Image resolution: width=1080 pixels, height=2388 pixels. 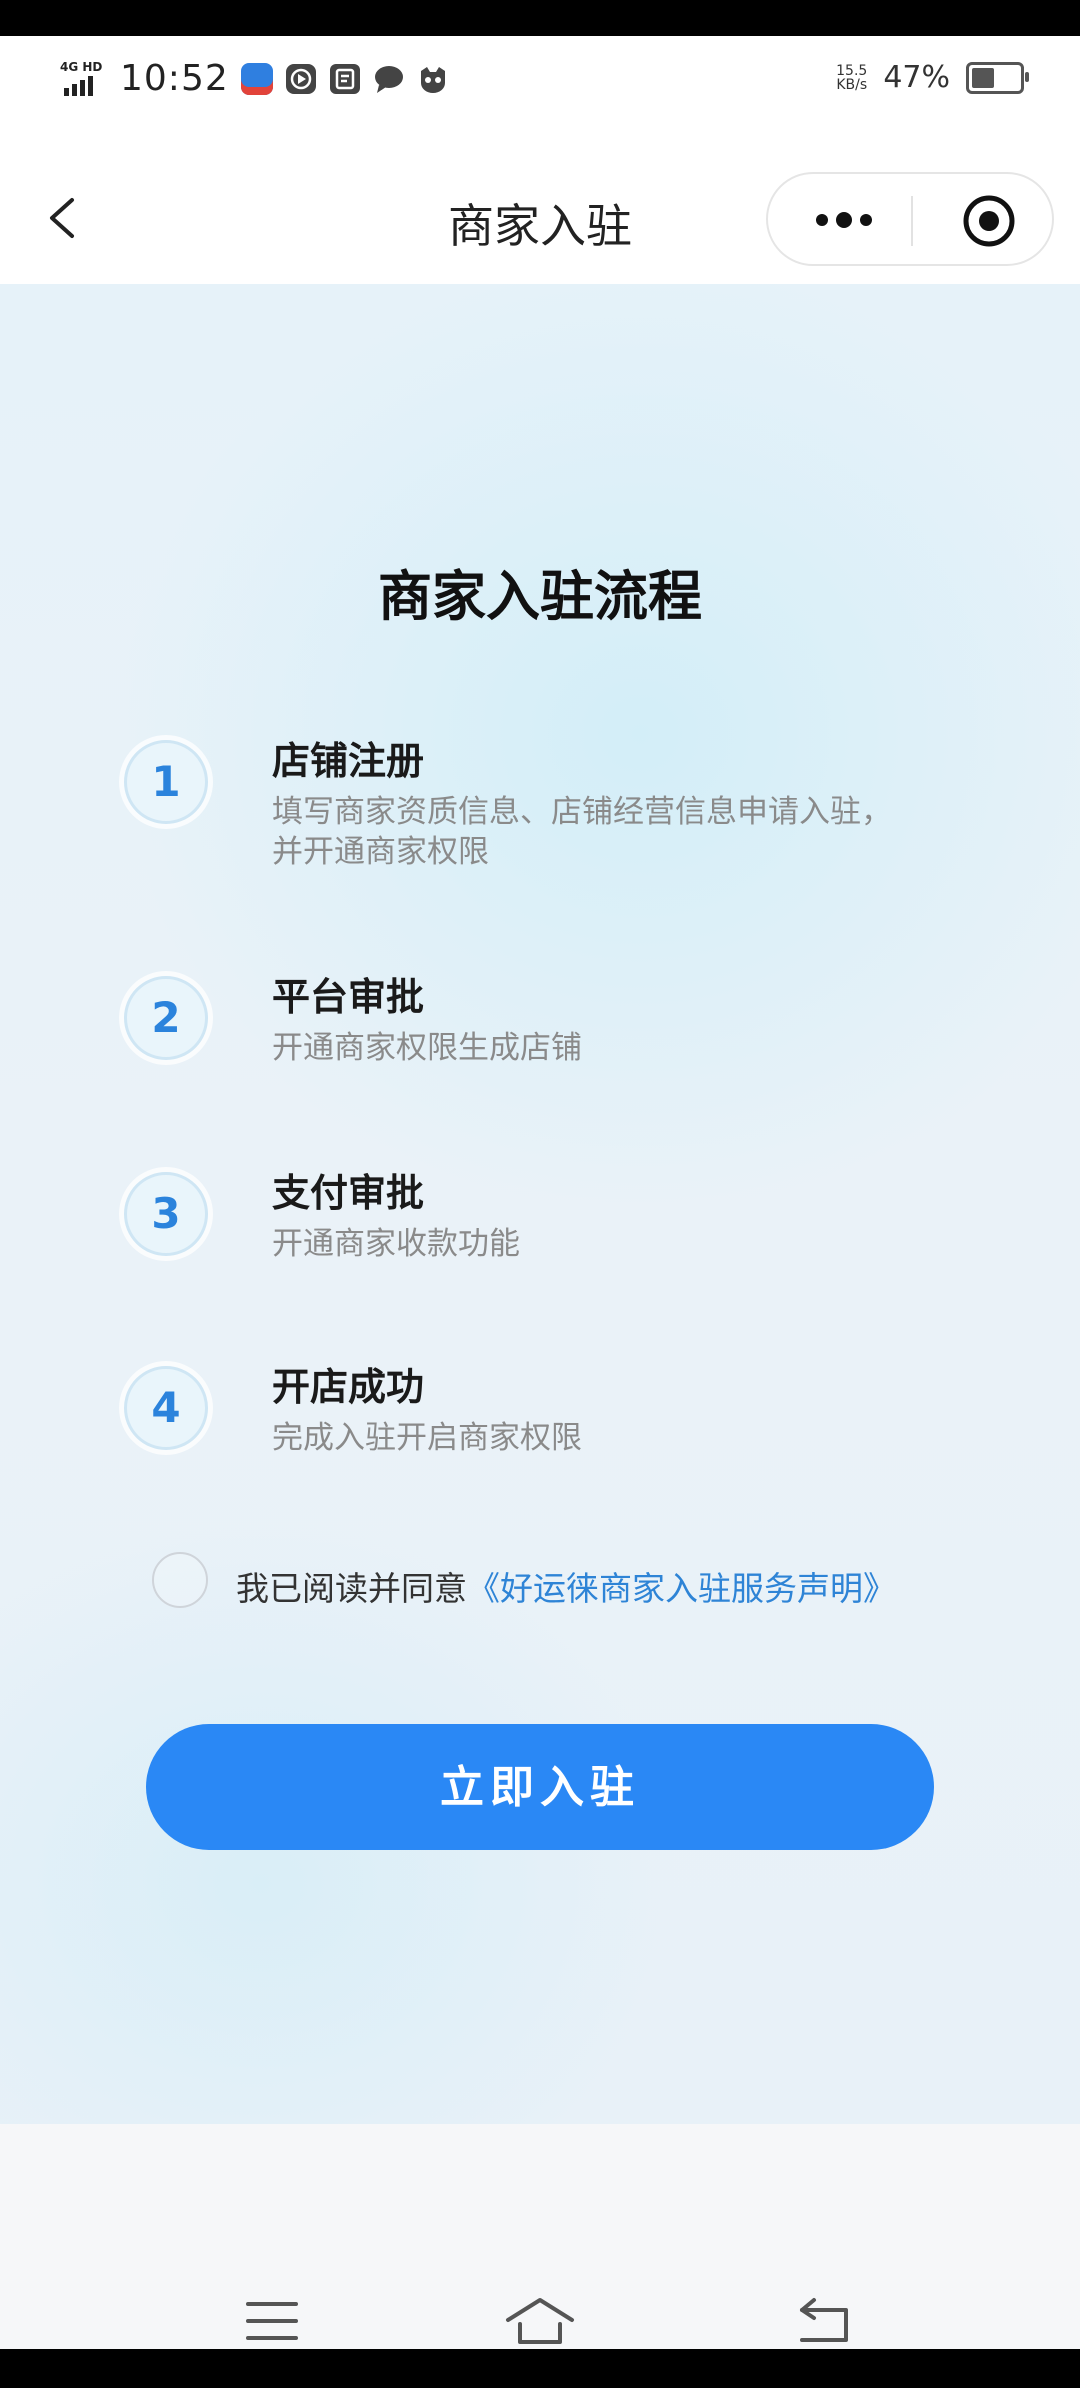 What do you see at coordinates (166, 1018) in the screenshot?
I see `step-number-badge: 2` at bounding box center [166, 1018].